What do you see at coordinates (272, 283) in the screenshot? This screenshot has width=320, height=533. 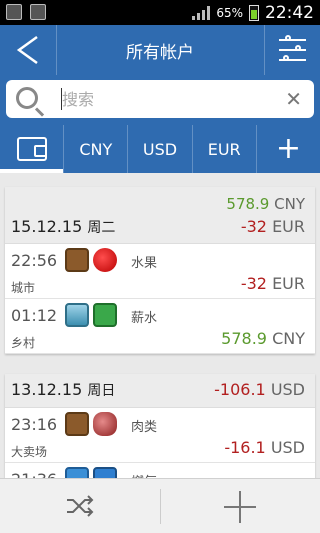 I see `transaction-amount: -32 EUR` at bounding box center [272, 283].